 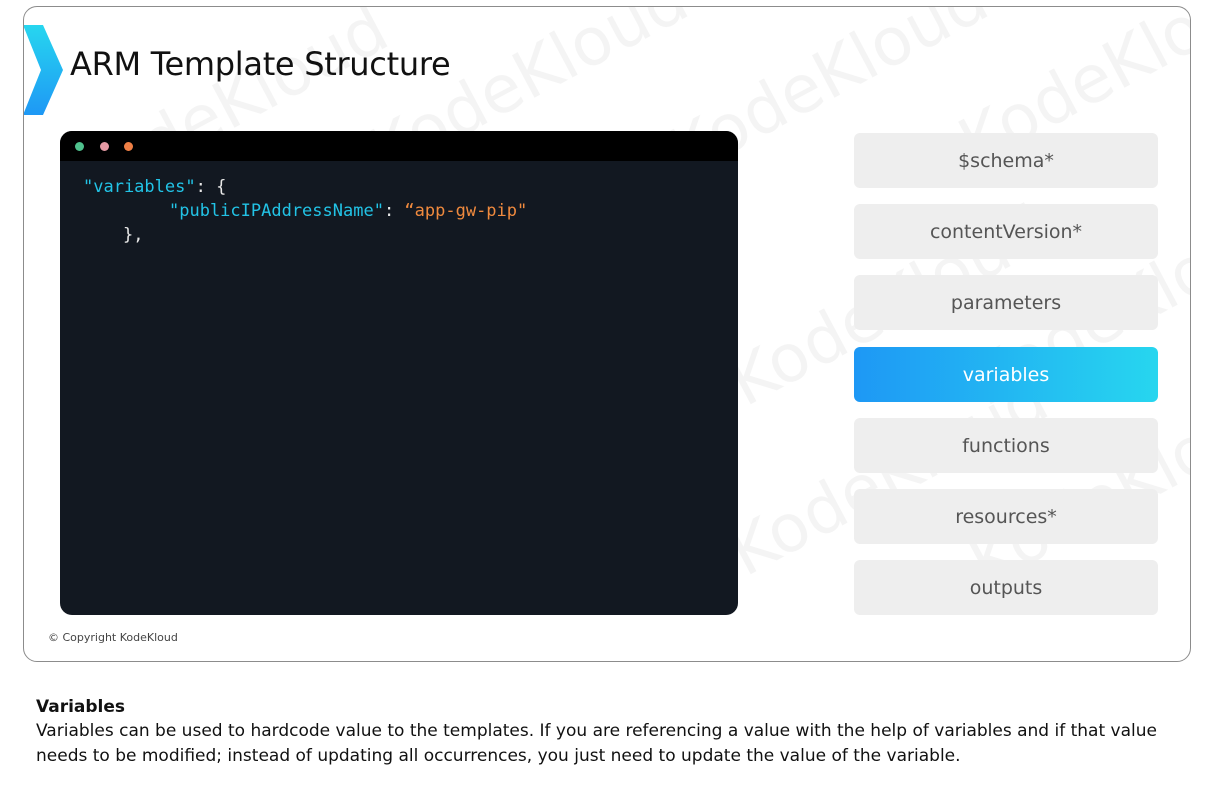 I want to click on section-item-resources: resources*, so click(x=1006, y=516).